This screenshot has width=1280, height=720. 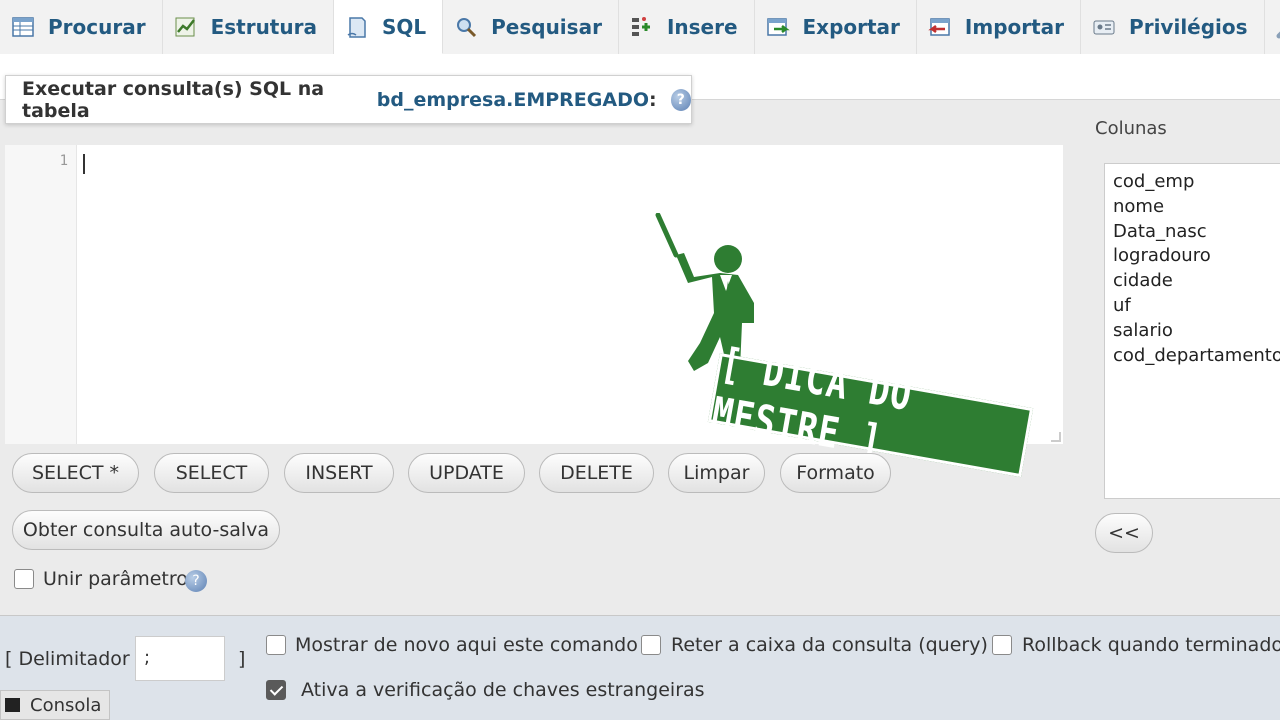 What do you see at coordinates (1196, 207) in the screenshot?
I see `column-item: nome` at bounding box center [1196, 207].